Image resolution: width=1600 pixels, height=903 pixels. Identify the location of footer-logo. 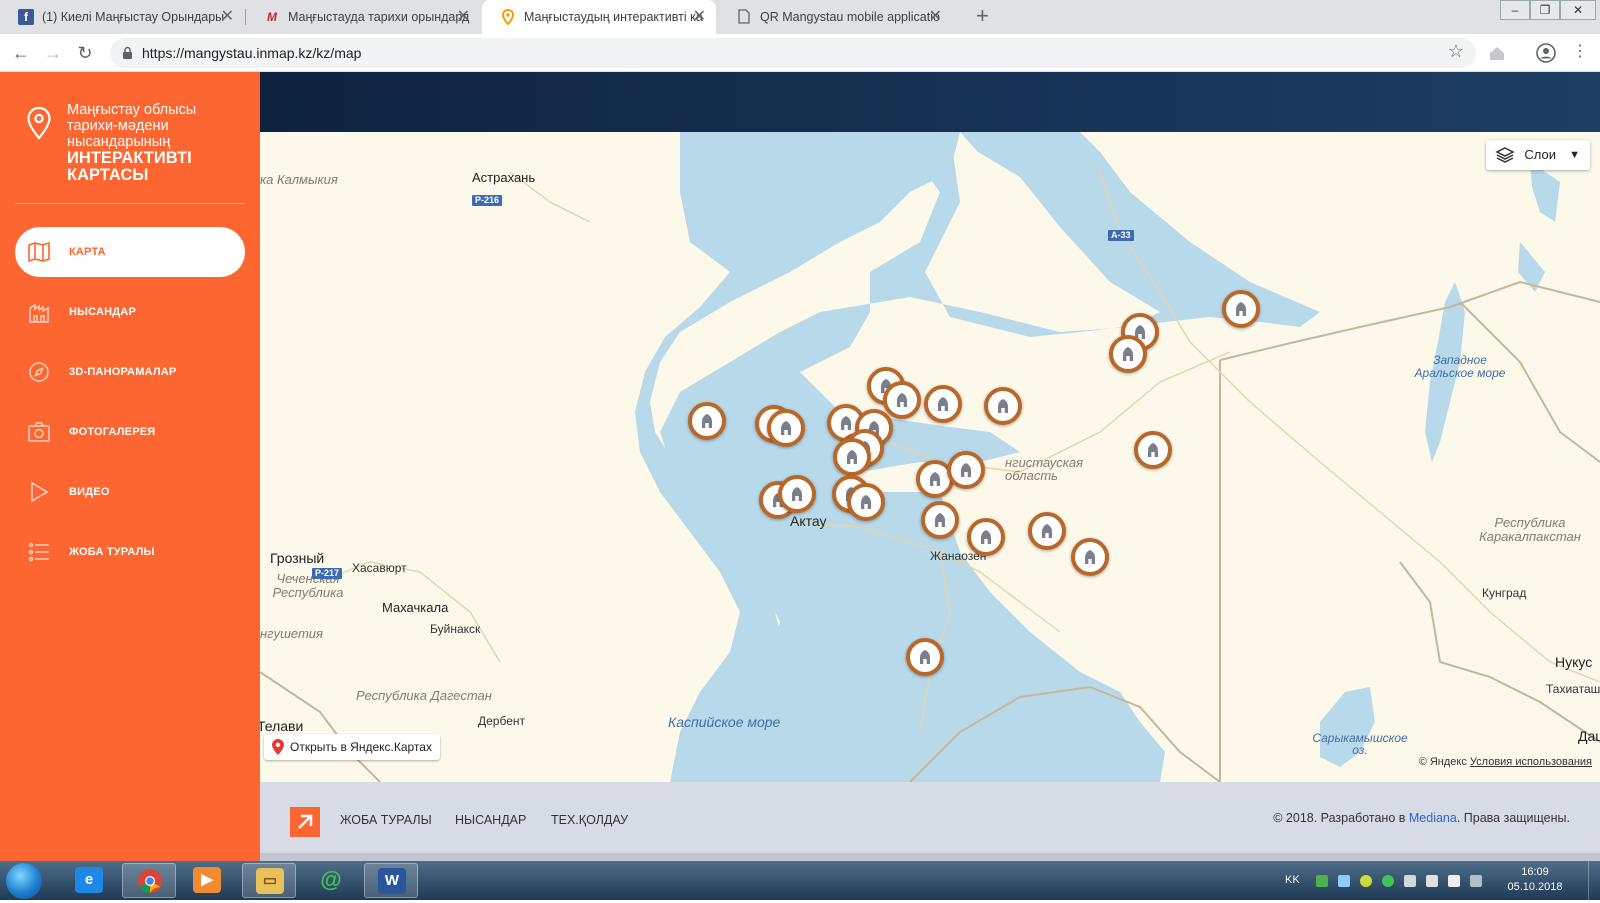
(305, 822).